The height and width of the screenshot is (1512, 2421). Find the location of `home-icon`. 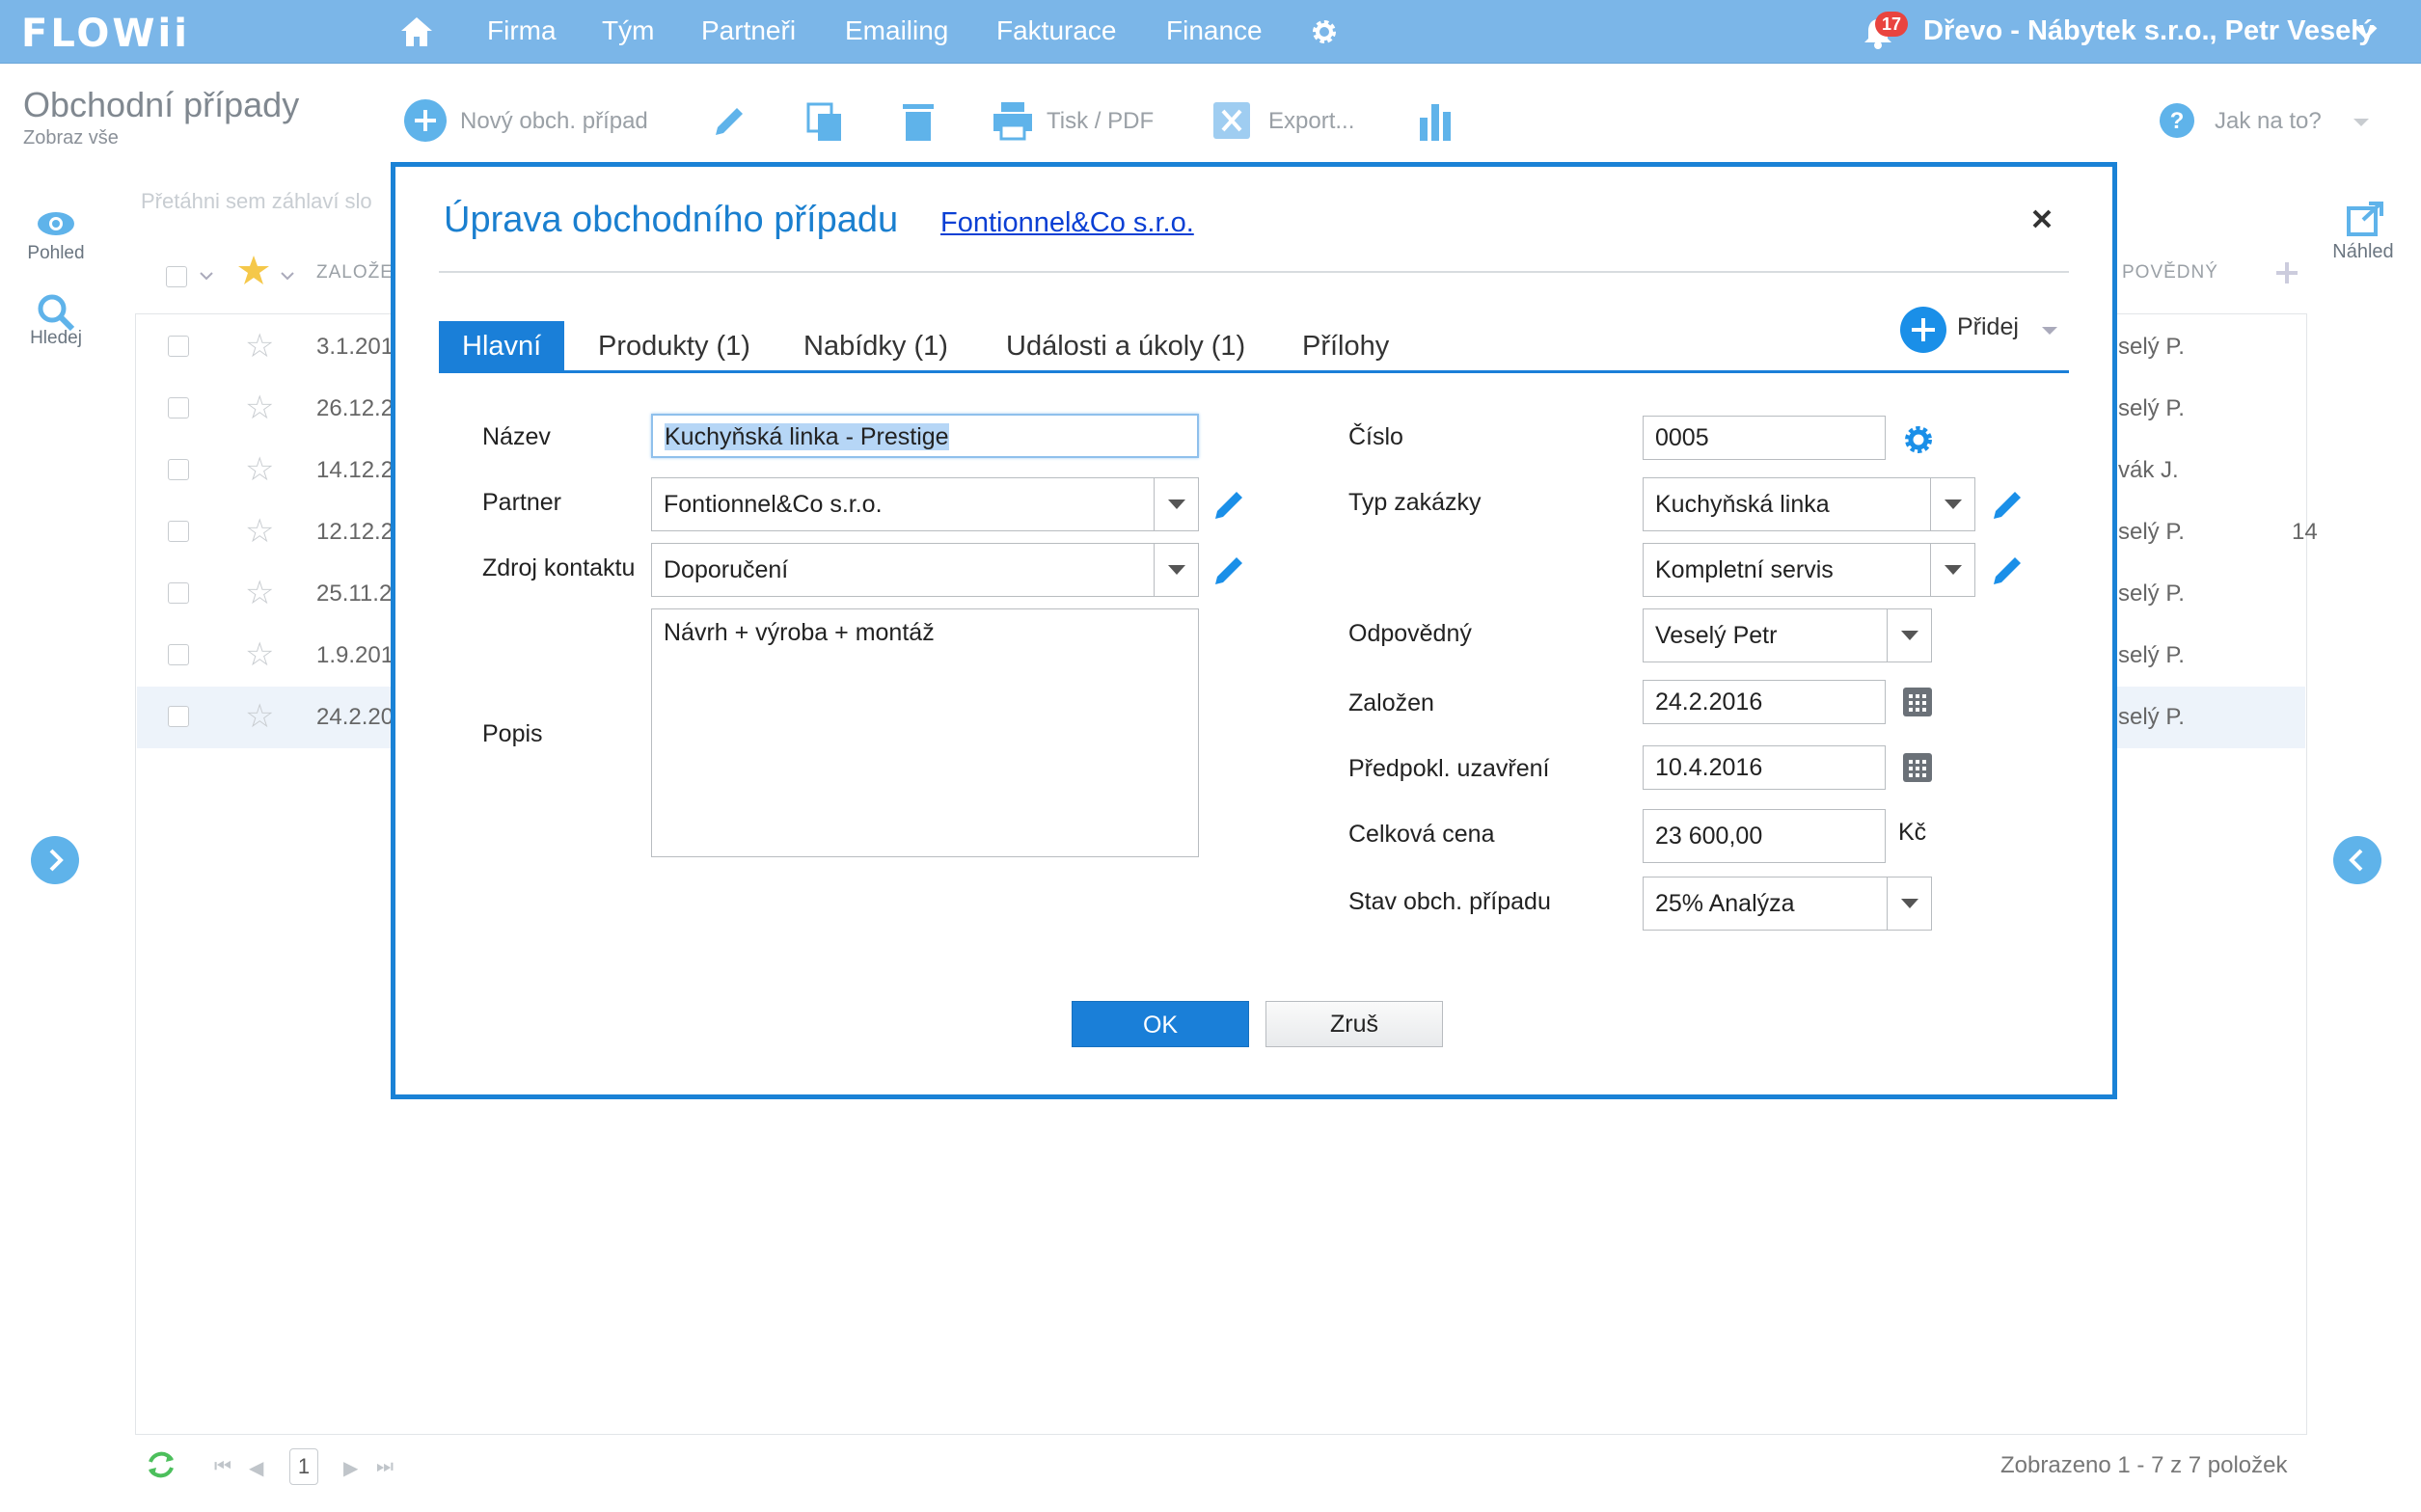

home-icon is located at coordinates (416, 31).